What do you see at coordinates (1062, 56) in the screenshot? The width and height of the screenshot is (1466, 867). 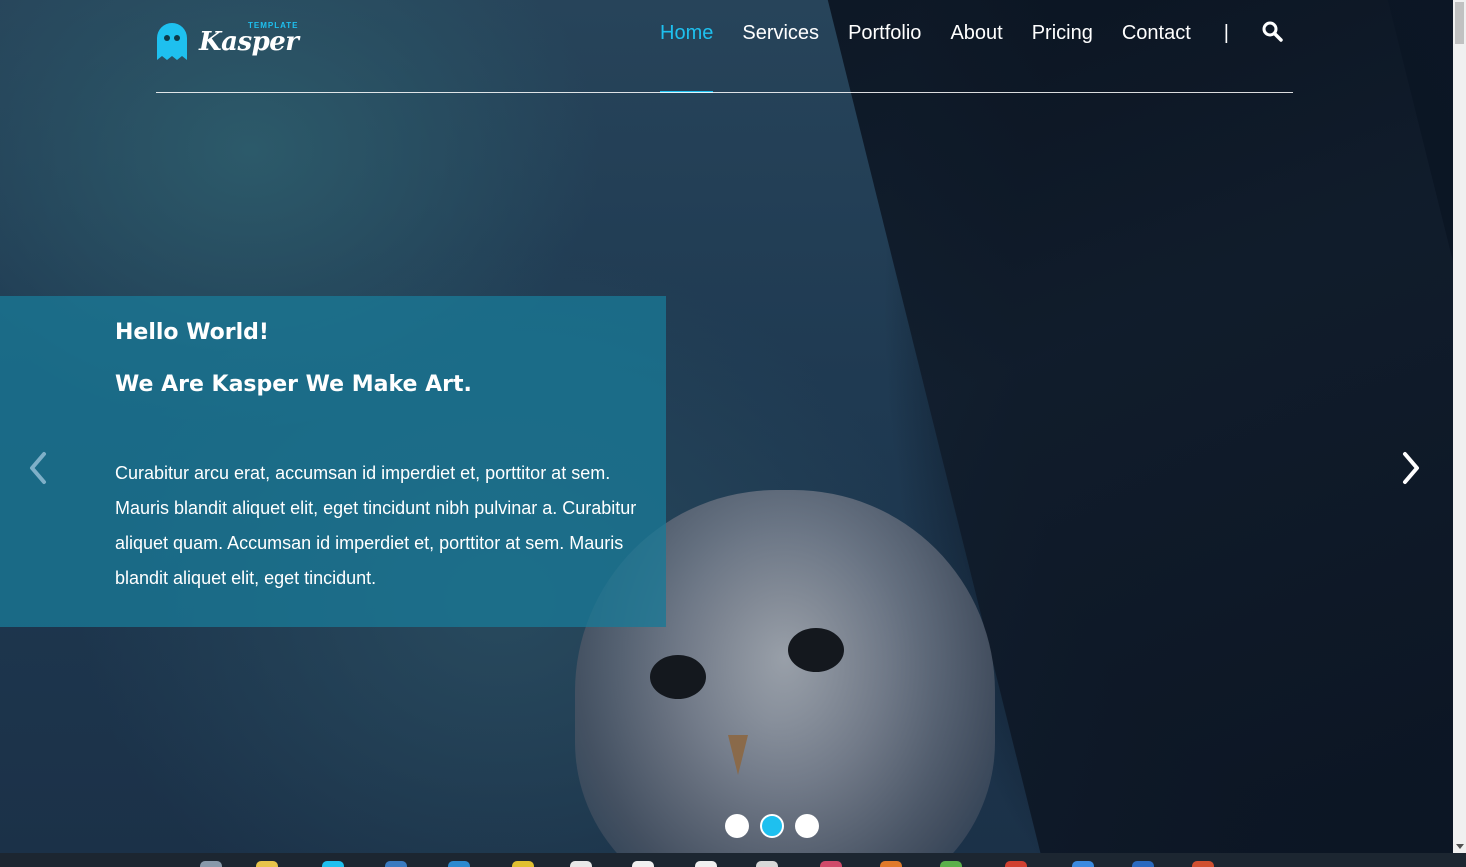 I see `nav-pricing: Pricing` at bounding box center [1062, 56].